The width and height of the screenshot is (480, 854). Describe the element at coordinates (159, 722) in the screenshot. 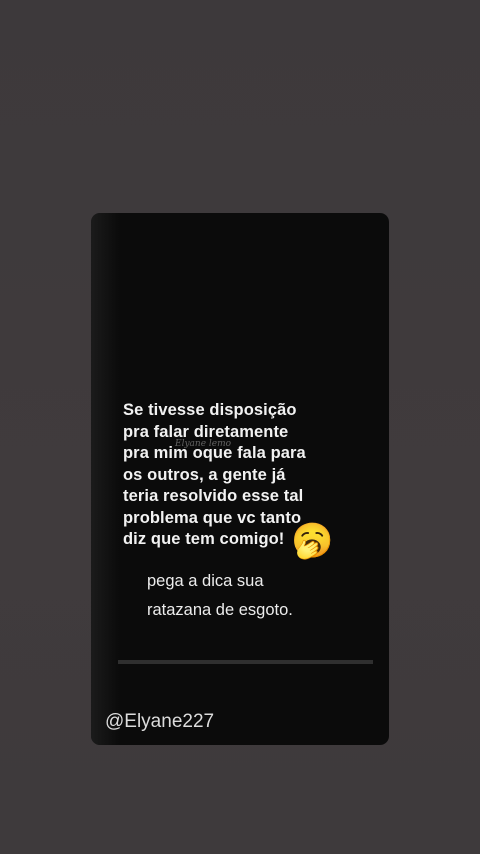

I see `username-handle: @Elyane227` at that location.